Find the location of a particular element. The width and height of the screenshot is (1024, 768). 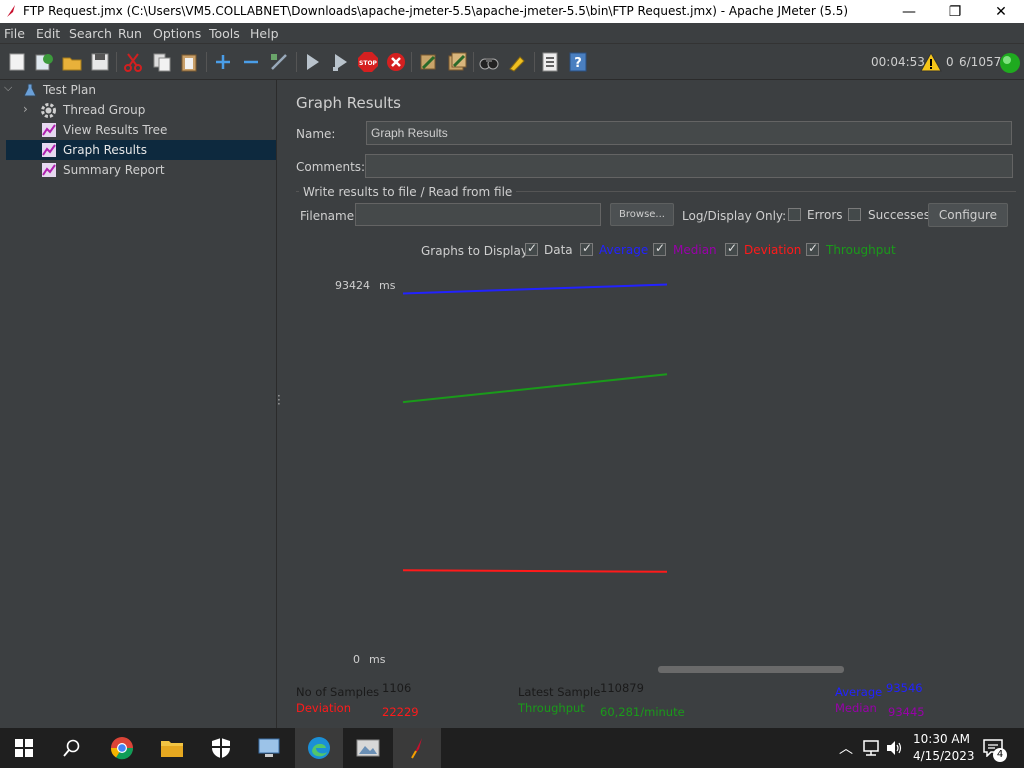

data-checkbox is located at coordinates (531, 248).